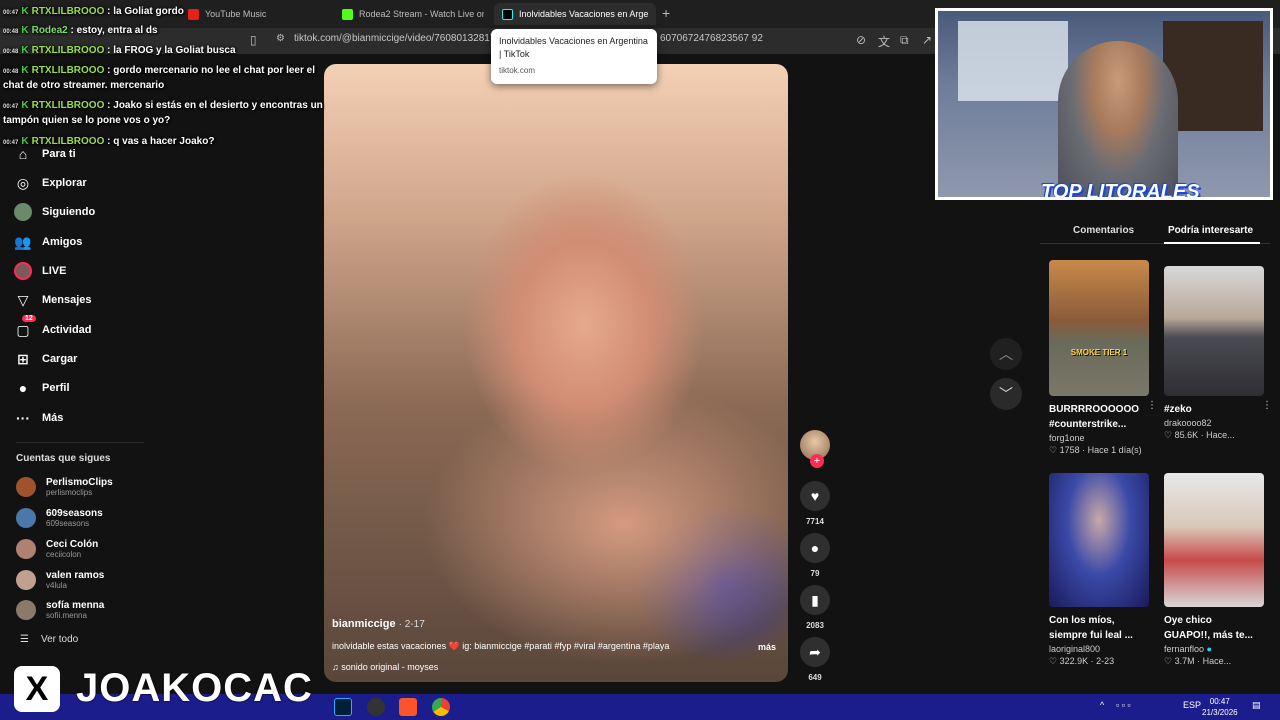 This screenshot has width=1280, height=720. What do you see at coordinates (54, 212) in the screenshot?
I see `sidebar-item-siguiendo: Siguiendo` at bounding box center [54, 212].